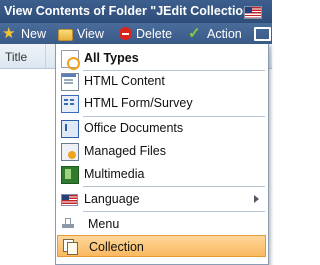 Image resolution: width=320 pixels, height=265 pixels. I want to click on collection-icon, so click(71, 247).